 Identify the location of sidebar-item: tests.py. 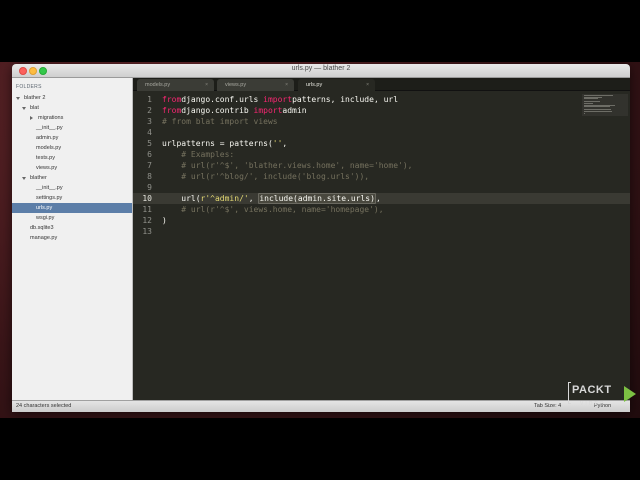
(72, 158).